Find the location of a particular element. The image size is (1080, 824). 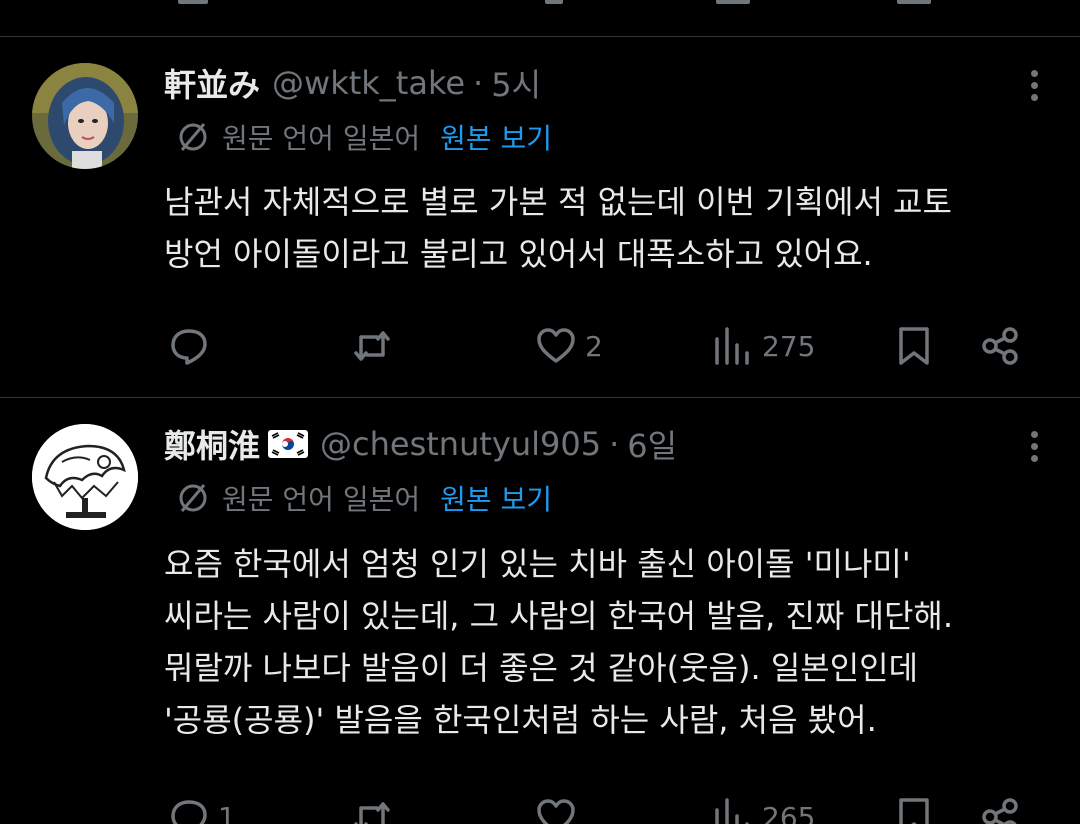

post-text-line: 남관서 자체적으로 별로 가본 적 없는데 이번 기획에서 교토 is located at coordinates (558, 202).